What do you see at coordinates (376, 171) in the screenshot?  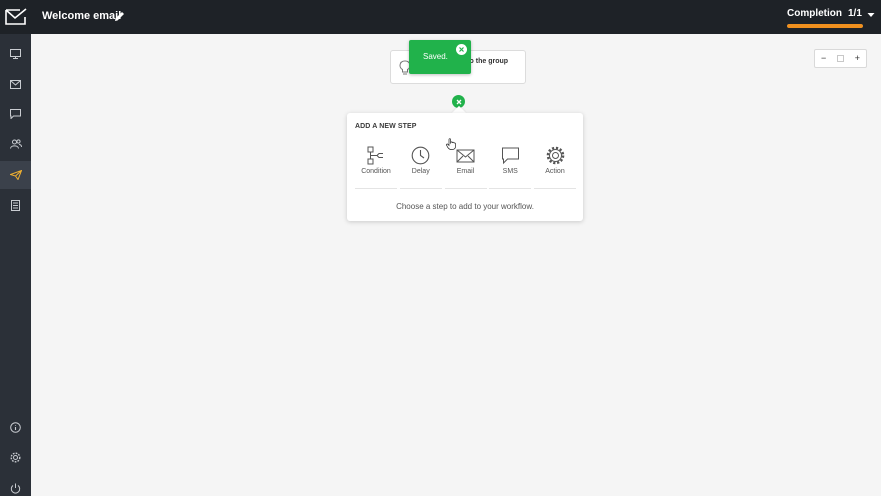 I see `step-label: Condition` at bounding box center [376, 171].